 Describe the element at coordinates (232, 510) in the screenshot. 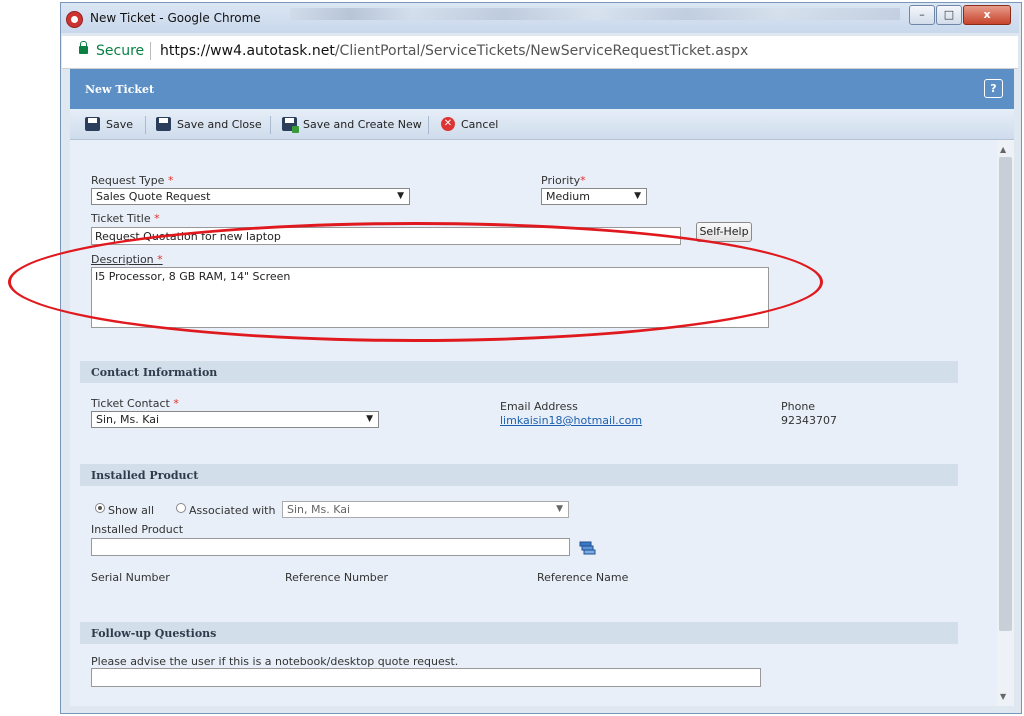

I see `associated-with-label: Associated with` at that location.